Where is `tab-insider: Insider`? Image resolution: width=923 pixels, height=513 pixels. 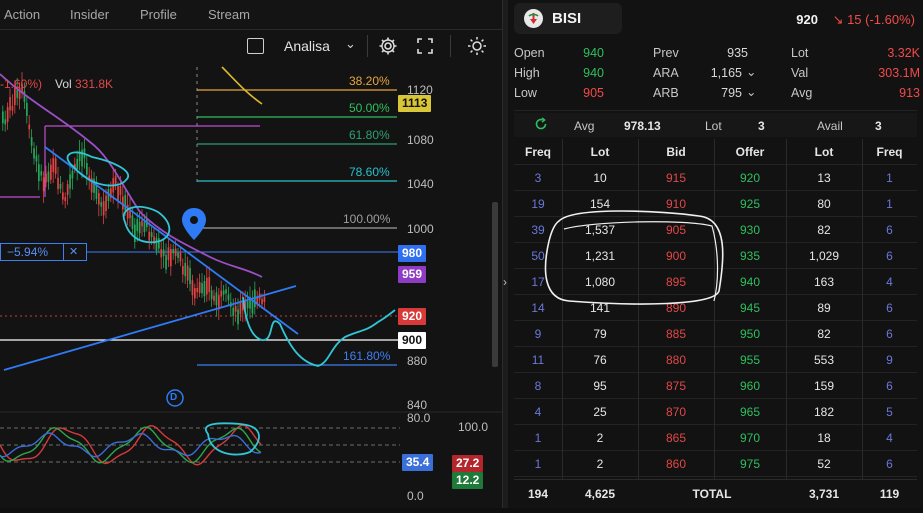
tab-insider: Insider is located at coordinates (89, 14).